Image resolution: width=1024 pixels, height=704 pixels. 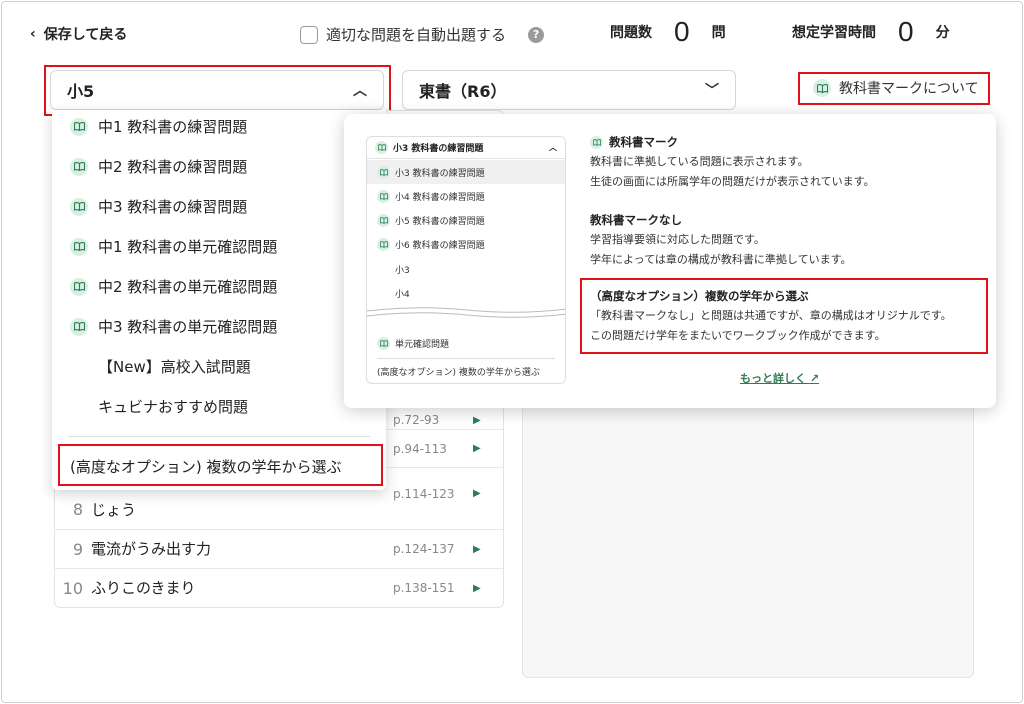 I want to click on chapter-num: 9, so click(x=77, y=549).